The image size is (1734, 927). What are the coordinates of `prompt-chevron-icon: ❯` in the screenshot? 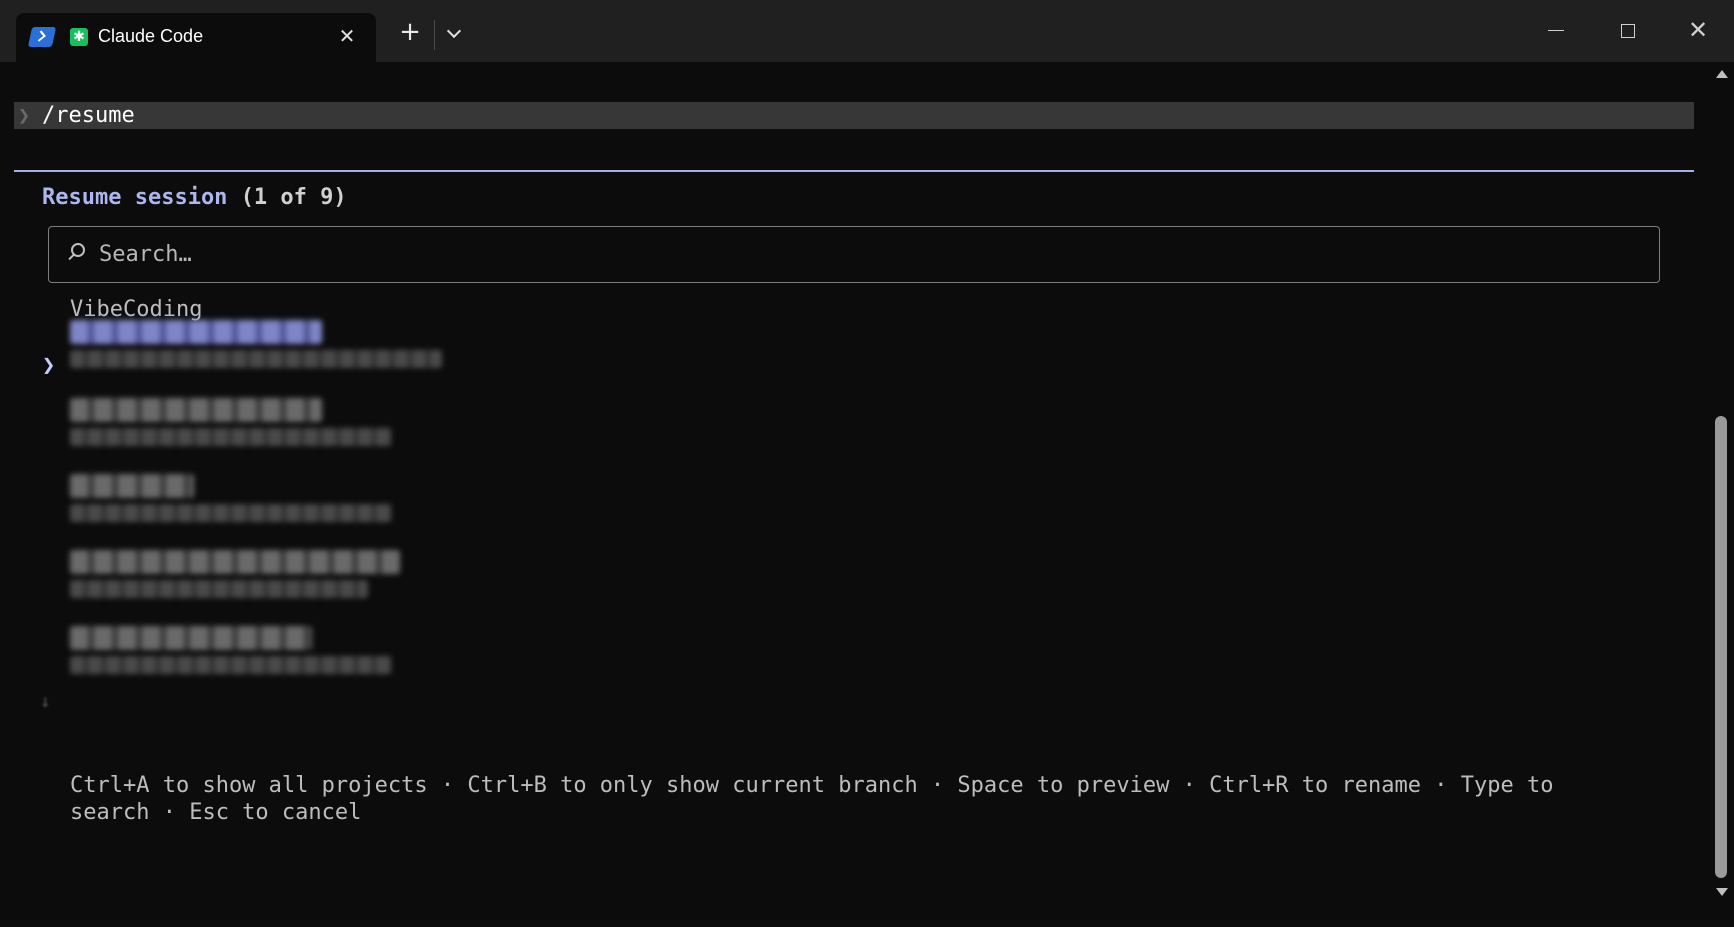 It's located at (24, 115).